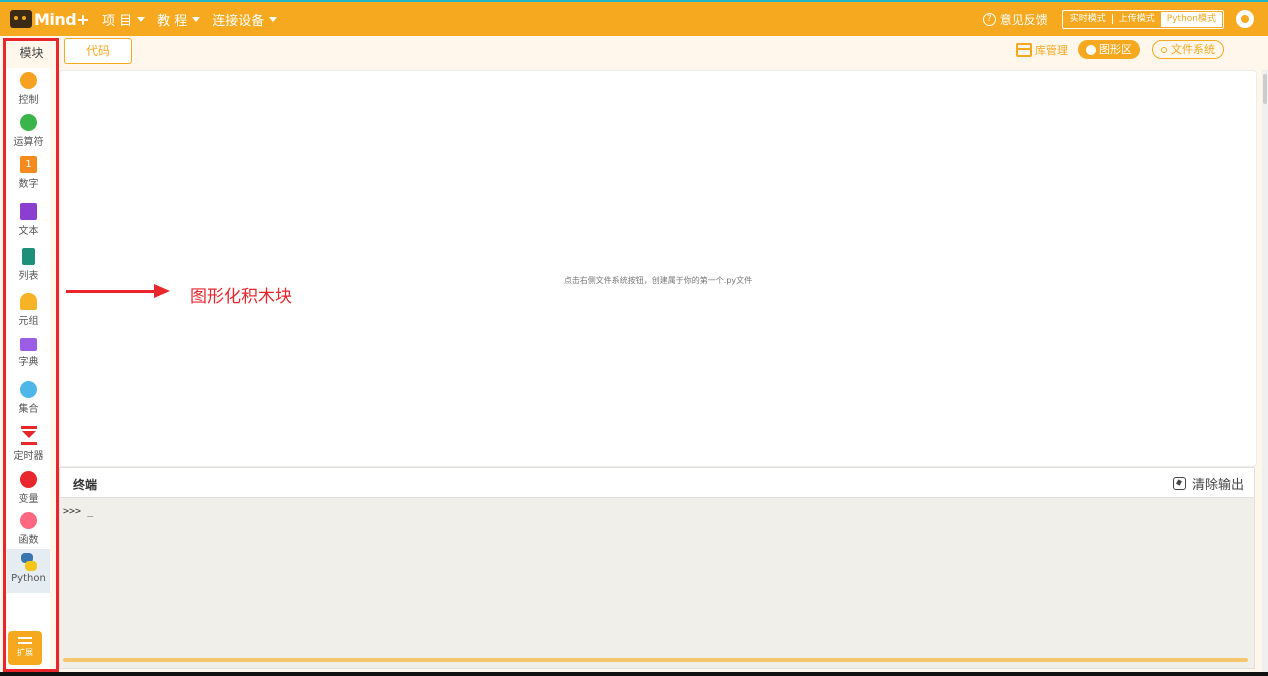  Describe the element at coordinates (1088, 19) in the screenshot. I see `mode-realtime: 实时模式` at that location.